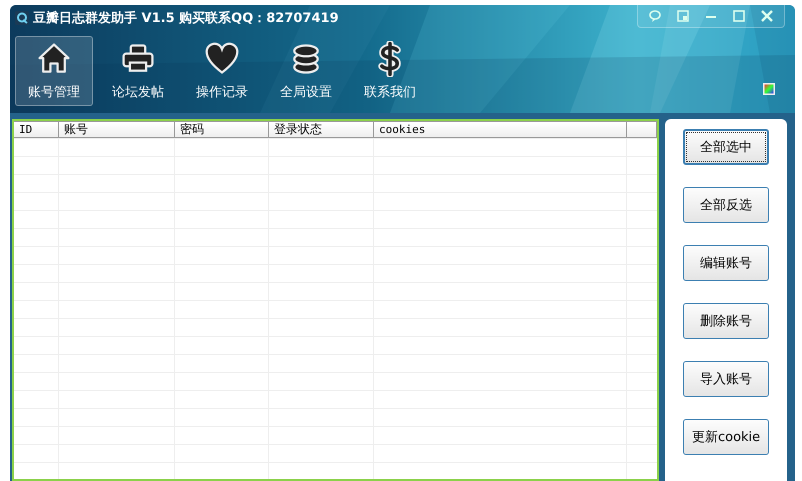 Image resolution: width=802 pixels, height=481 pixels. I want to click on action-button: 全部反选, so click(726, 205).